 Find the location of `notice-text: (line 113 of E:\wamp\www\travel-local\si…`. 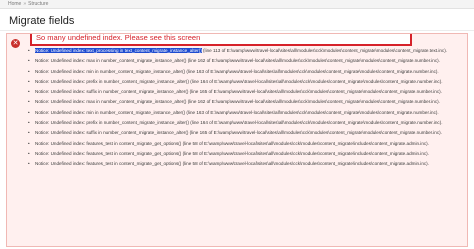

notice-text: (line 113 of E:\wamp\www\travel-local\si… is located at coordinates (324, 50).